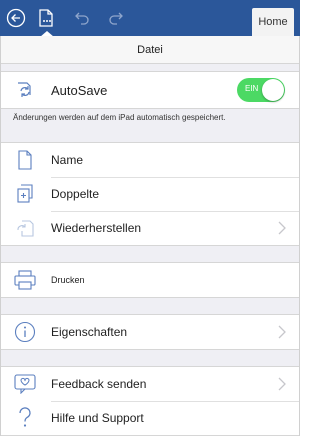 The width and height of the screenshot is (320, 436). I want to click on properties-group: Eigenschaften, so click(150, 332).